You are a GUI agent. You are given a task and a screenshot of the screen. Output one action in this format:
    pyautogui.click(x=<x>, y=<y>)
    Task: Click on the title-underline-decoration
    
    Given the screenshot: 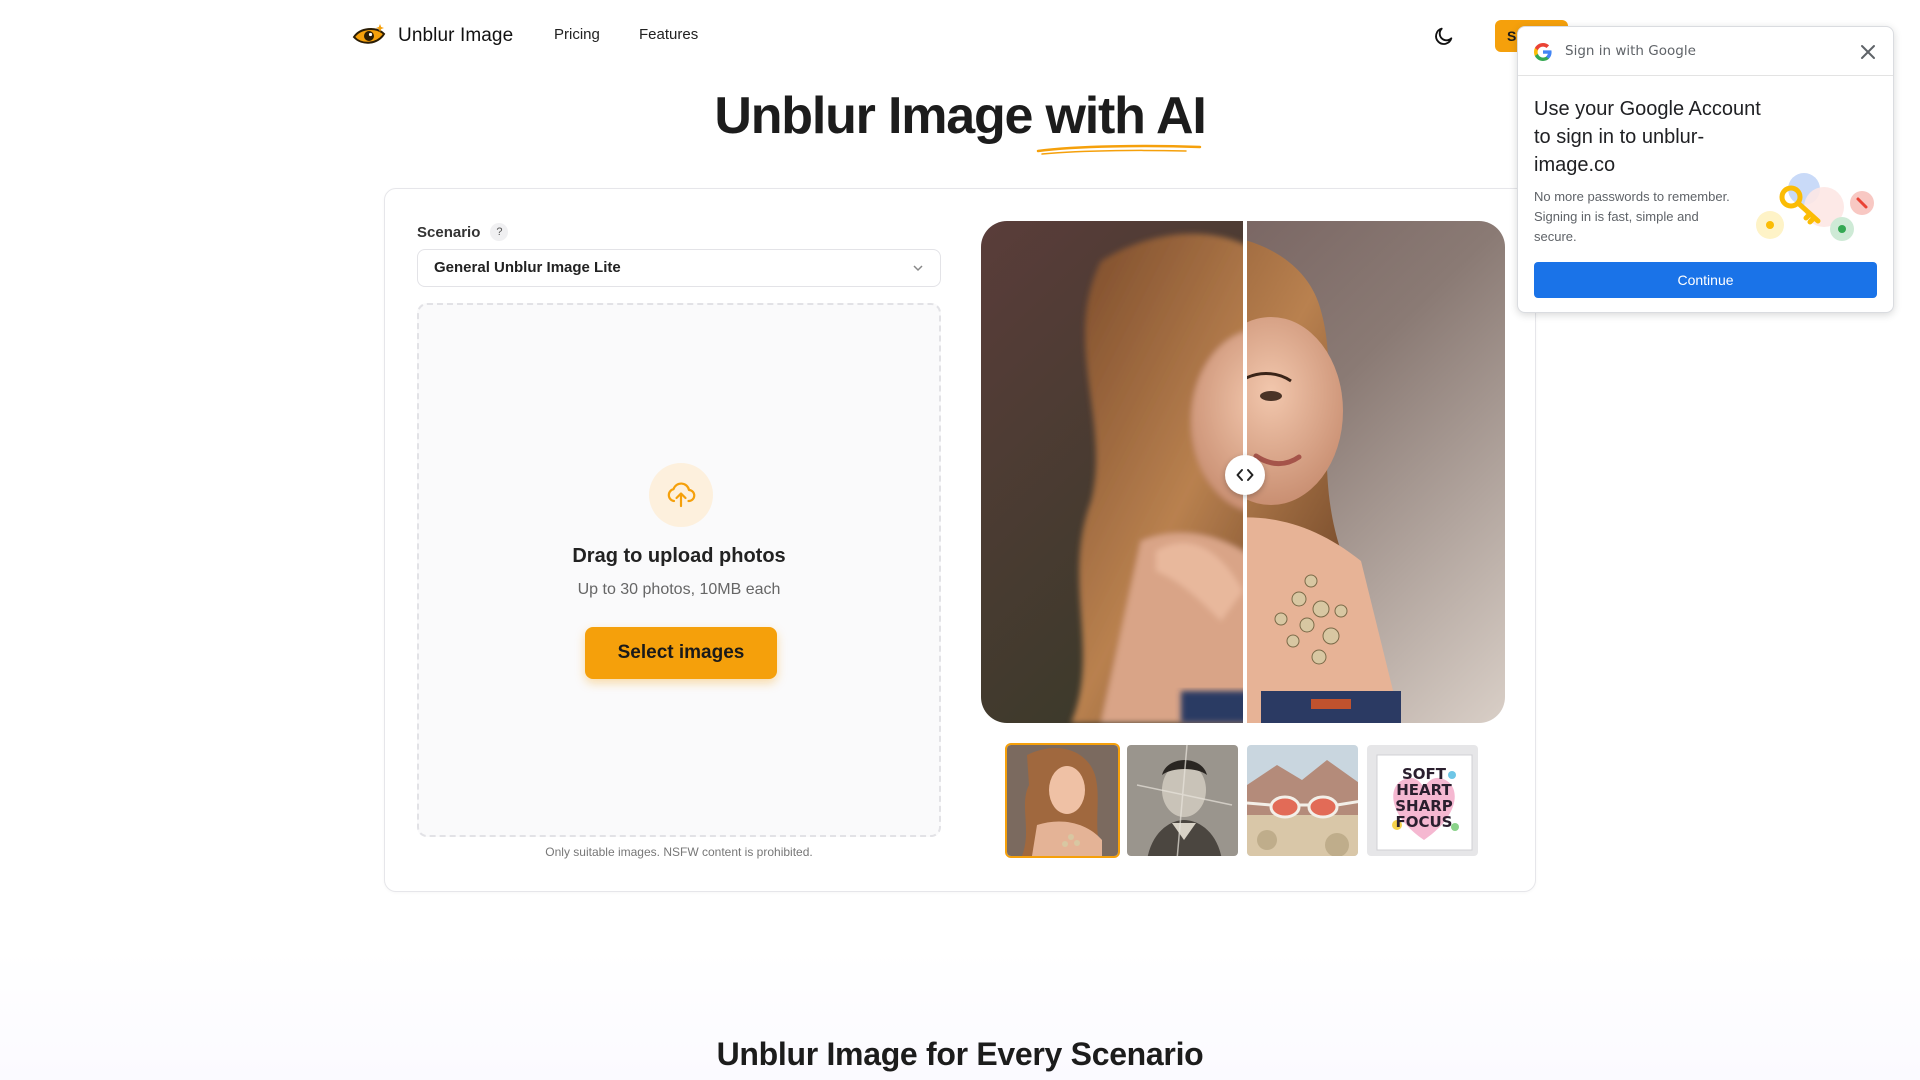 What is the action you would take?
    pyautogui.click(x=1119, y=149)
    